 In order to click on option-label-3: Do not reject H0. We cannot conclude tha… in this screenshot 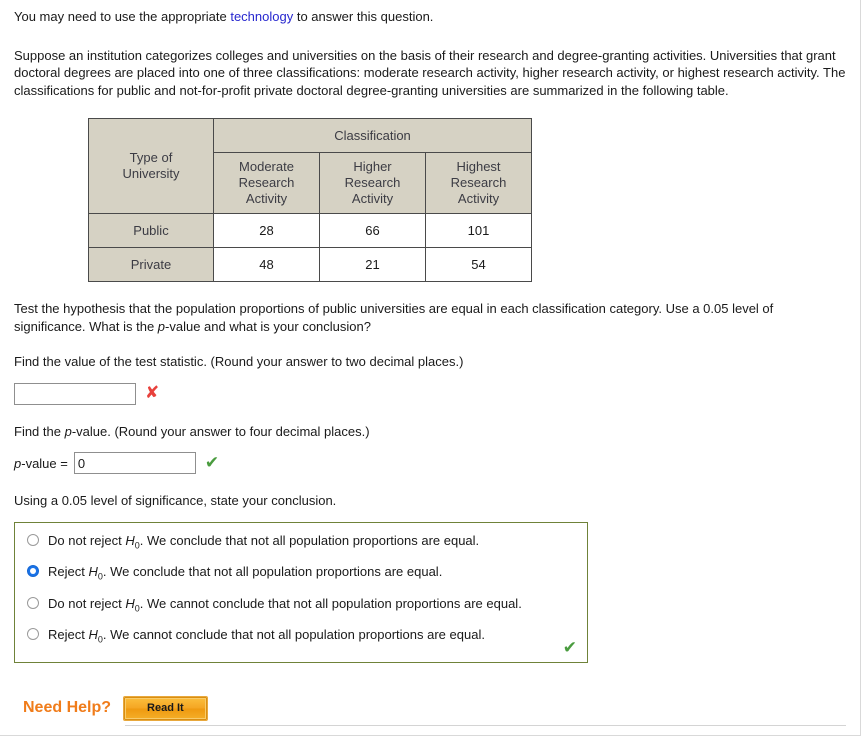, I will do `click(285, 606)`.